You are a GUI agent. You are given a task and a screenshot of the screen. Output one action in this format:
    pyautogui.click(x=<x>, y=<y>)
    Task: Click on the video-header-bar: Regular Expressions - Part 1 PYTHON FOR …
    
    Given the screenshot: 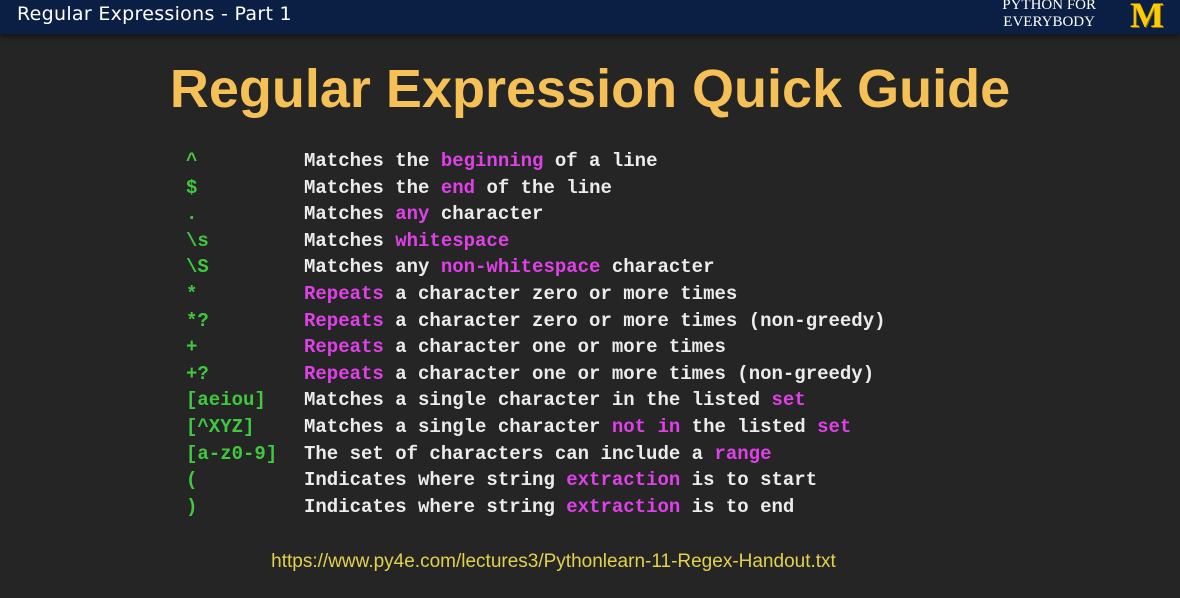 What is the action you would take?
    pyautogui.click(x=590, y=17)
    